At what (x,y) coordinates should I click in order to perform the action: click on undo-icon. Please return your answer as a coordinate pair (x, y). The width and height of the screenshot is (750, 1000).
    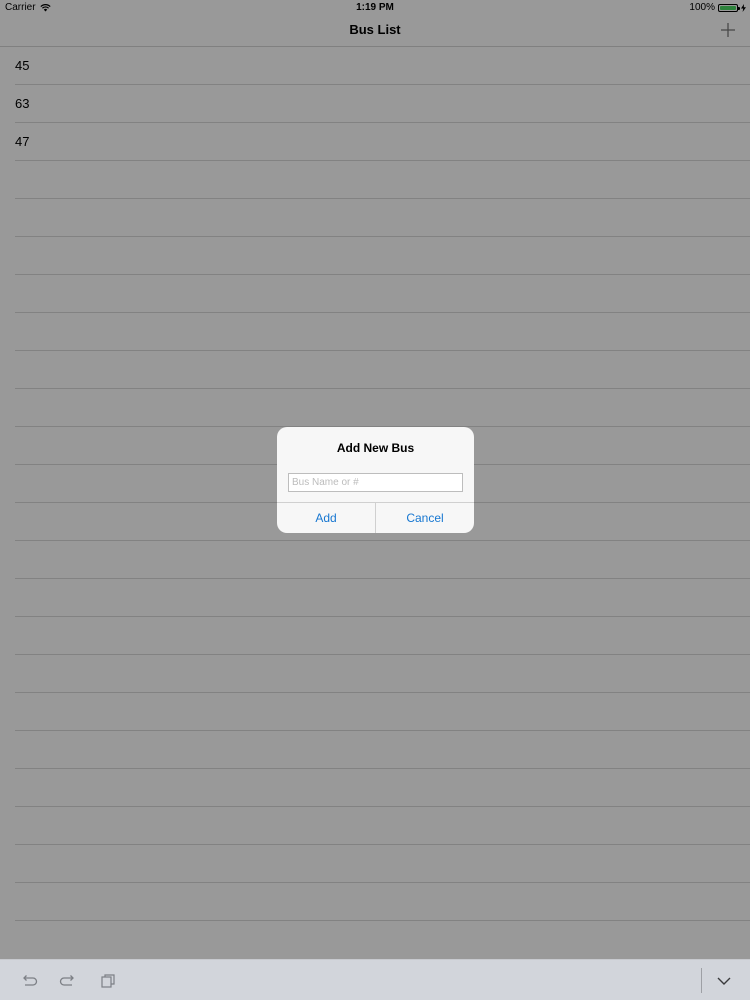
    Looking at the image, I should click on (29, 981).